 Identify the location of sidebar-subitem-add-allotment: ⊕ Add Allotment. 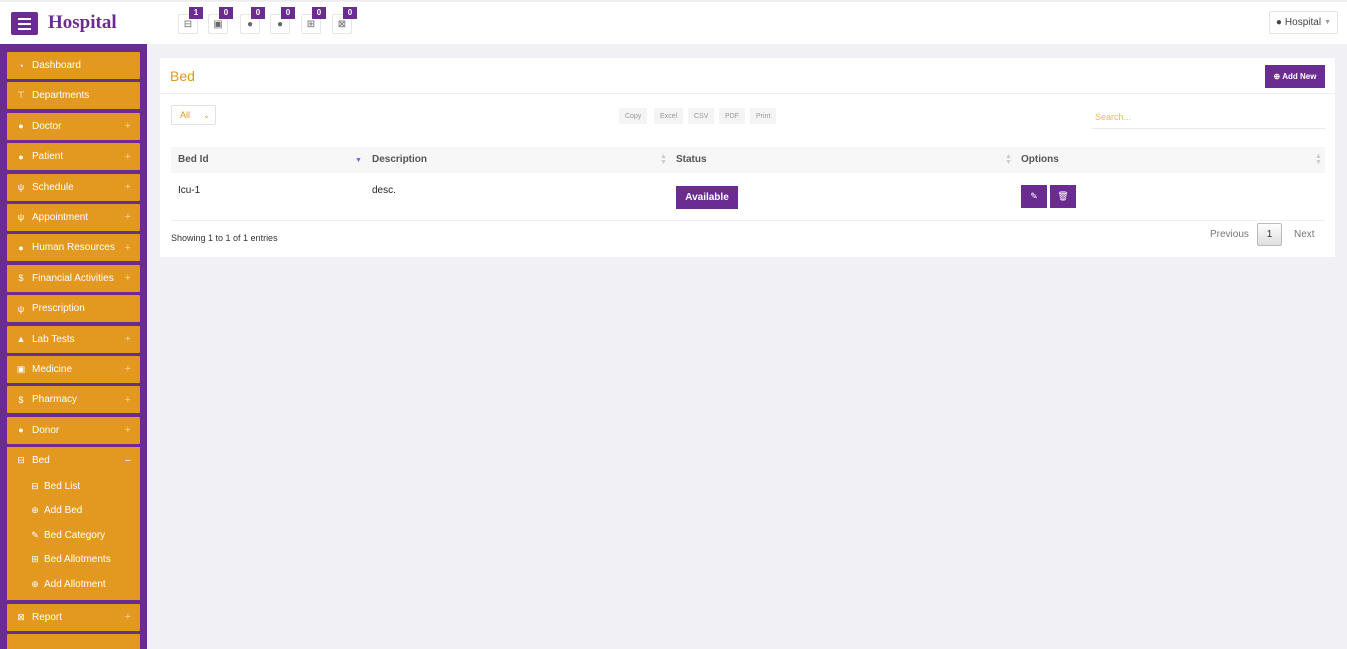
(73, 584).